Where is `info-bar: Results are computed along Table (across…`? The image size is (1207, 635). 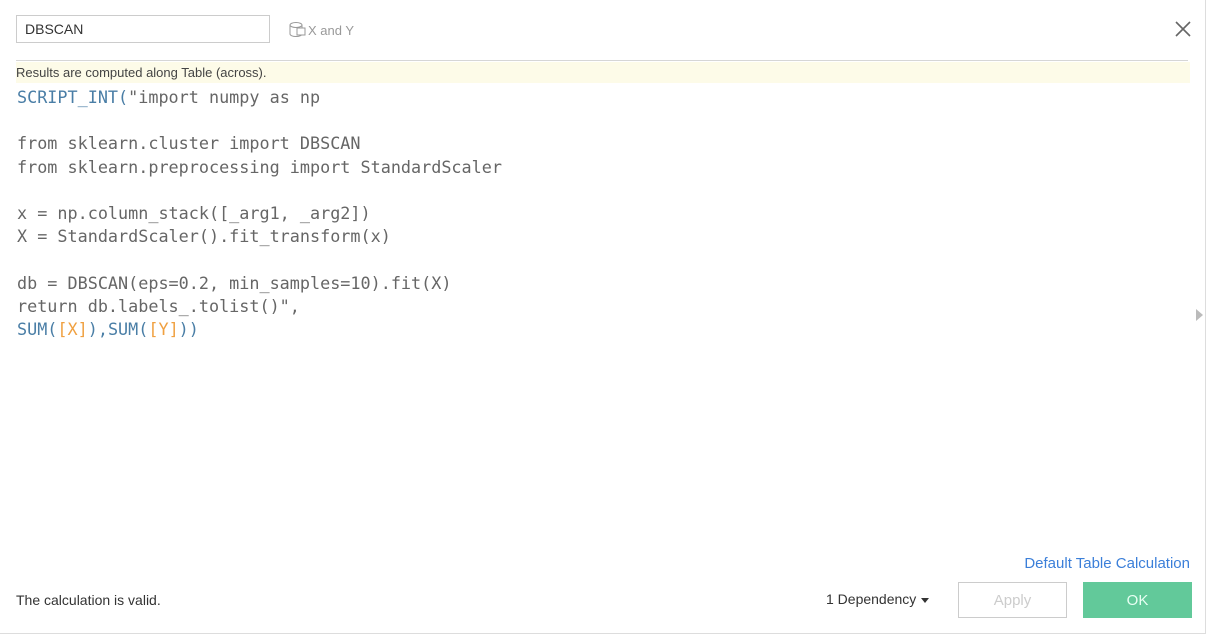
info-bar: Results are computed along Table (across… is located at coordinates (603, 72).